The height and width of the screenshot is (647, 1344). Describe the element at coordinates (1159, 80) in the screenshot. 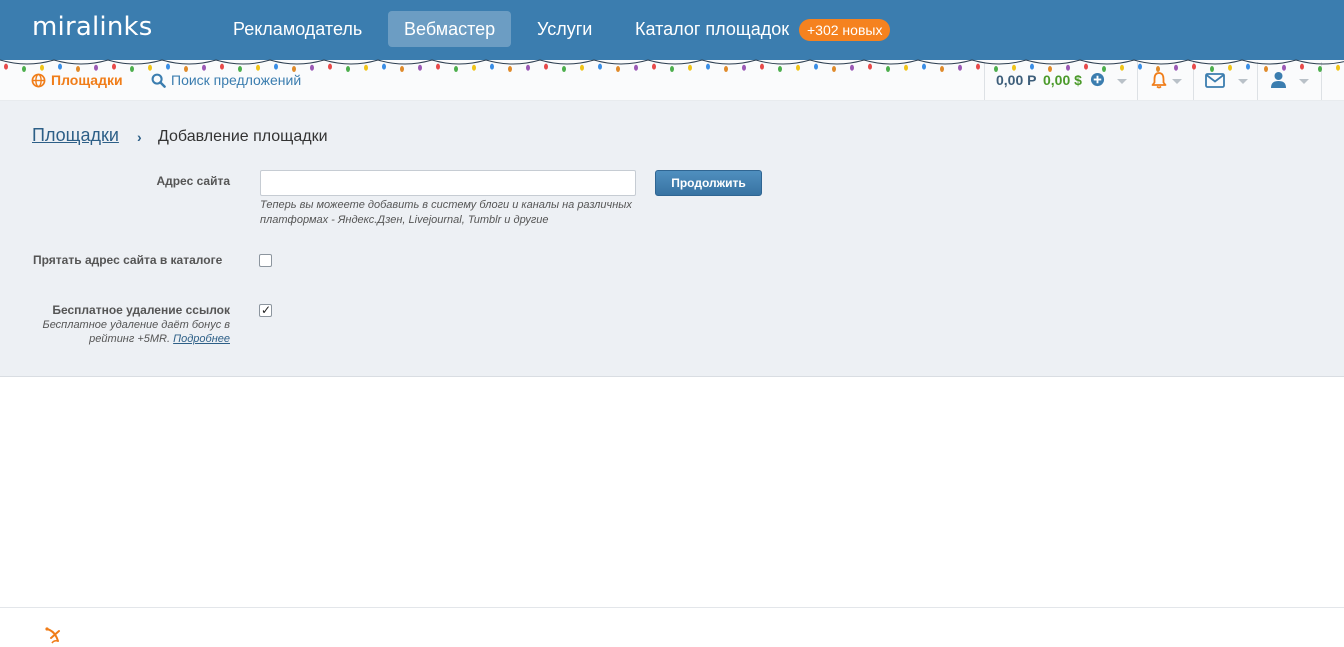

I see `bell-icon` at that location.